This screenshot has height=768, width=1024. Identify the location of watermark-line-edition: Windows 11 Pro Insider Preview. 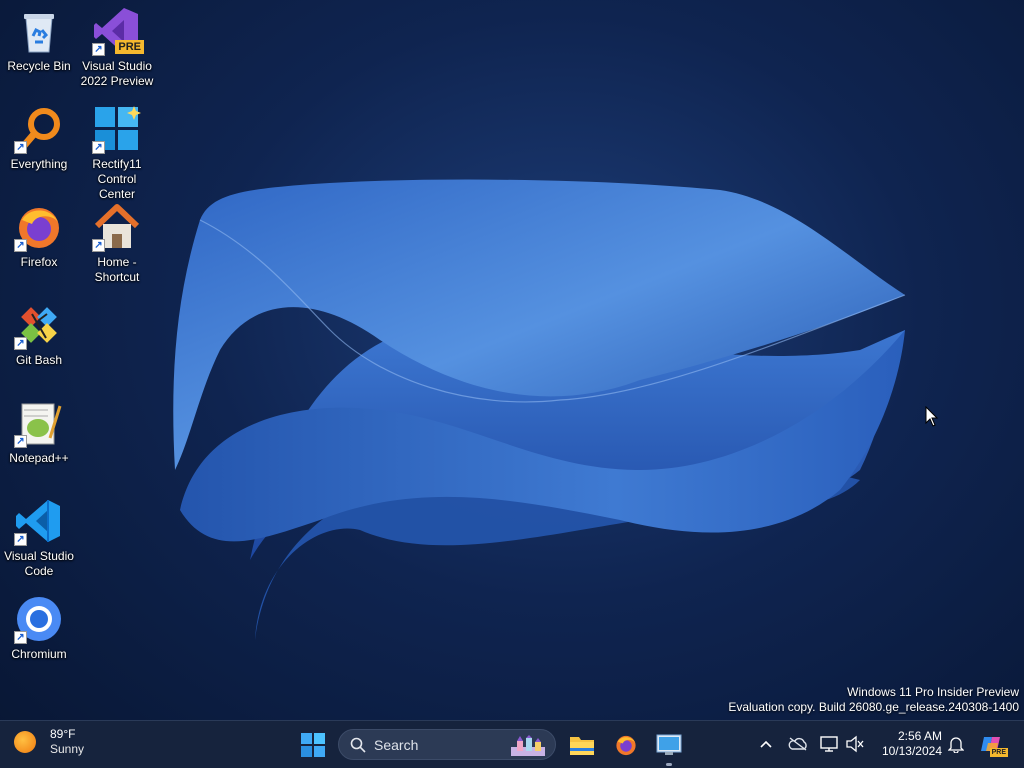
(933, 692).